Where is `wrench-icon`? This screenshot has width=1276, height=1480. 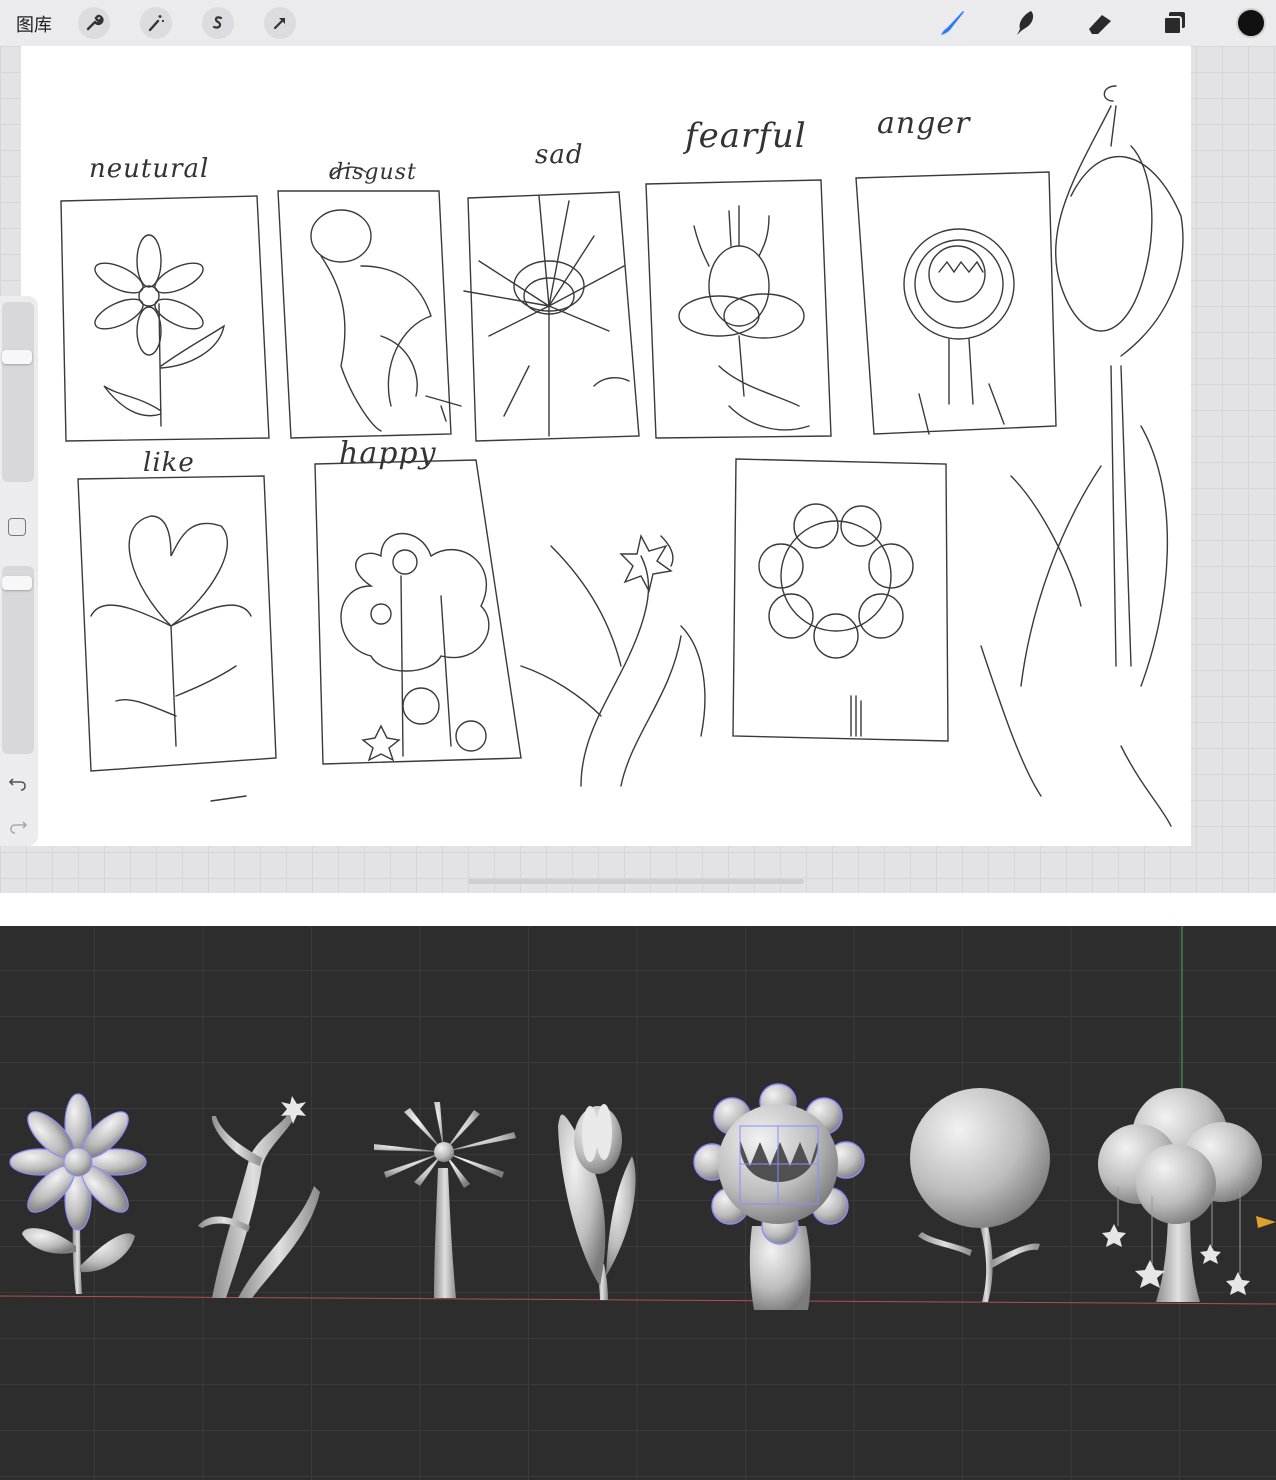 wrench-icon is located at coordinates (94, 23).